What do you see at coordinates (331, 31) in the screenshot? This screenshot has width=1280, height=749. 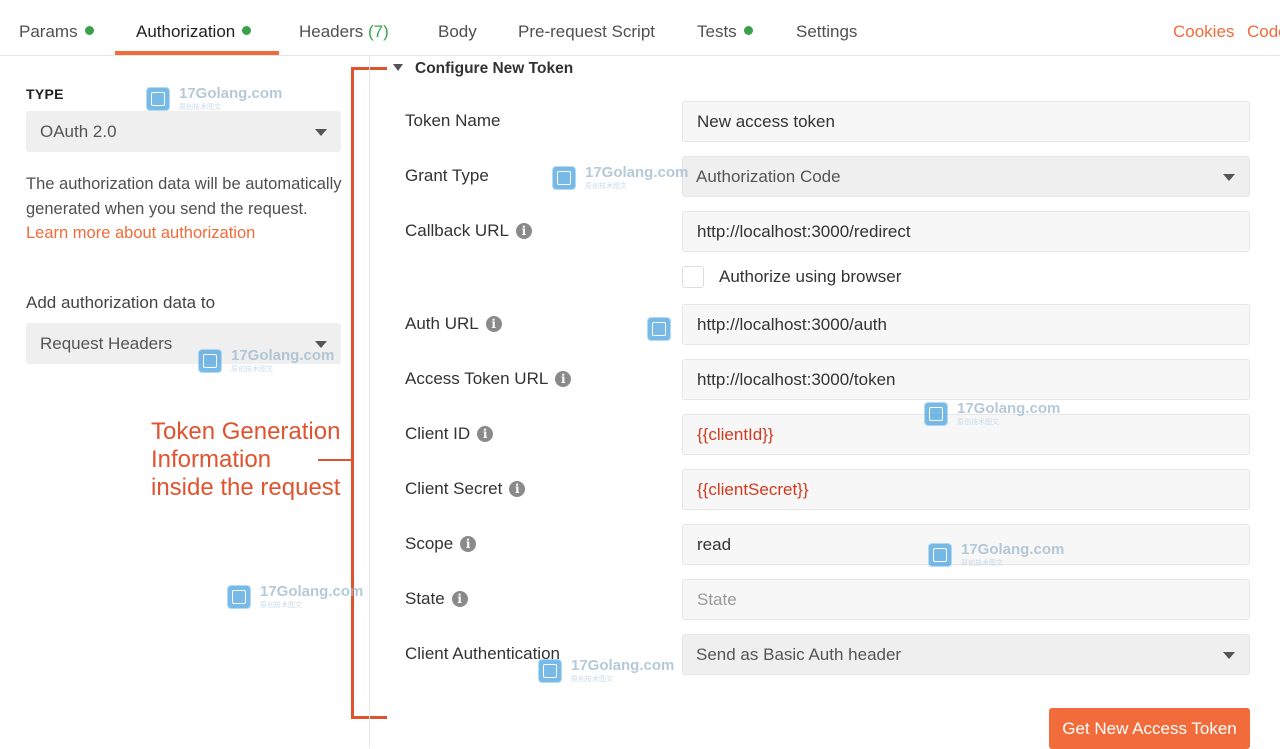 I see `tab-headers-label: Headers` at bounding box center [331, 31].